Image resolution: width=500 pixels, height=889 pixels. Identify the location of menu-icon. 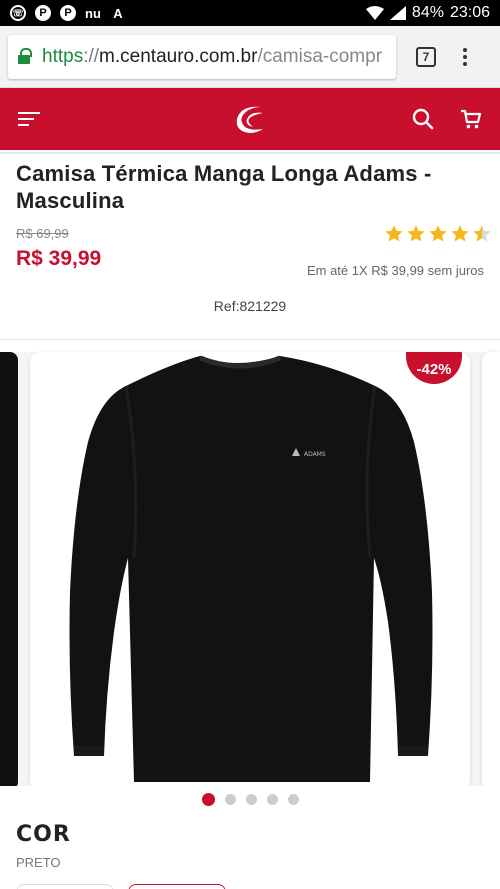
(29, 119).